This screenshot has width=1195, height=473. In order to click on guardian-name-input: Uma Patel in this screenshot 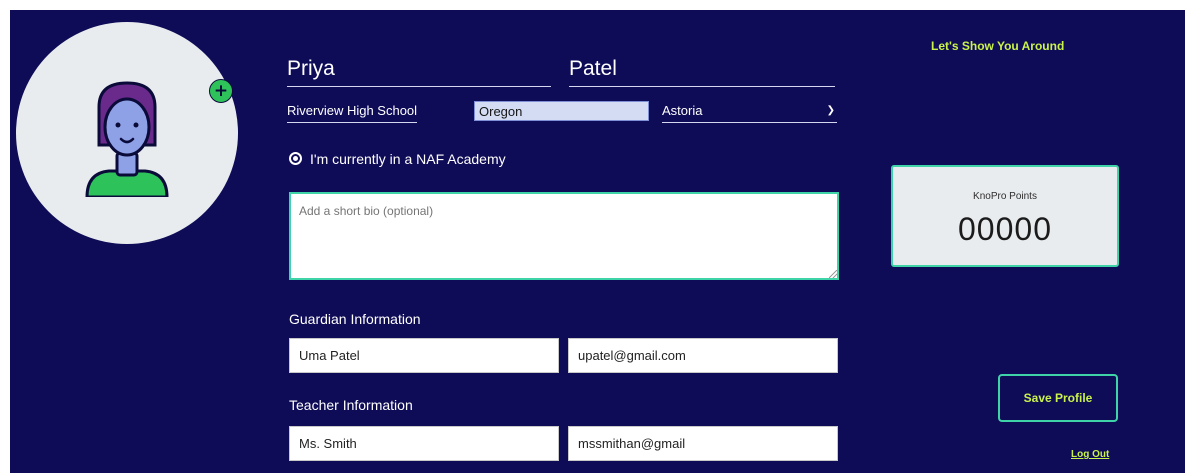, I will do `click(424, 355)`.